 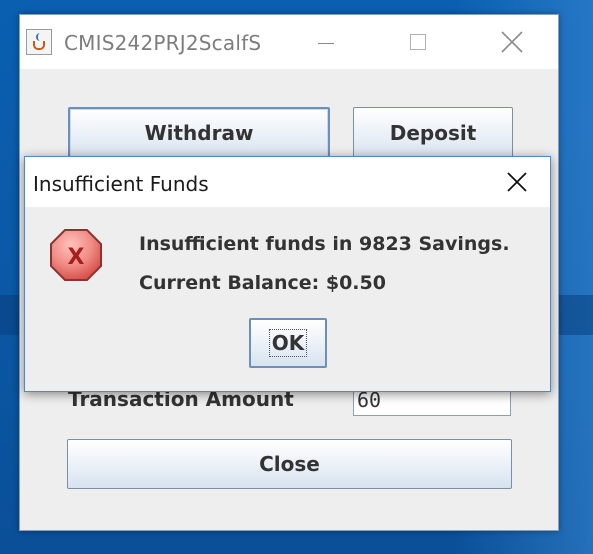 I want to click on ok-button-label: OK, so click(x=288, y=343).